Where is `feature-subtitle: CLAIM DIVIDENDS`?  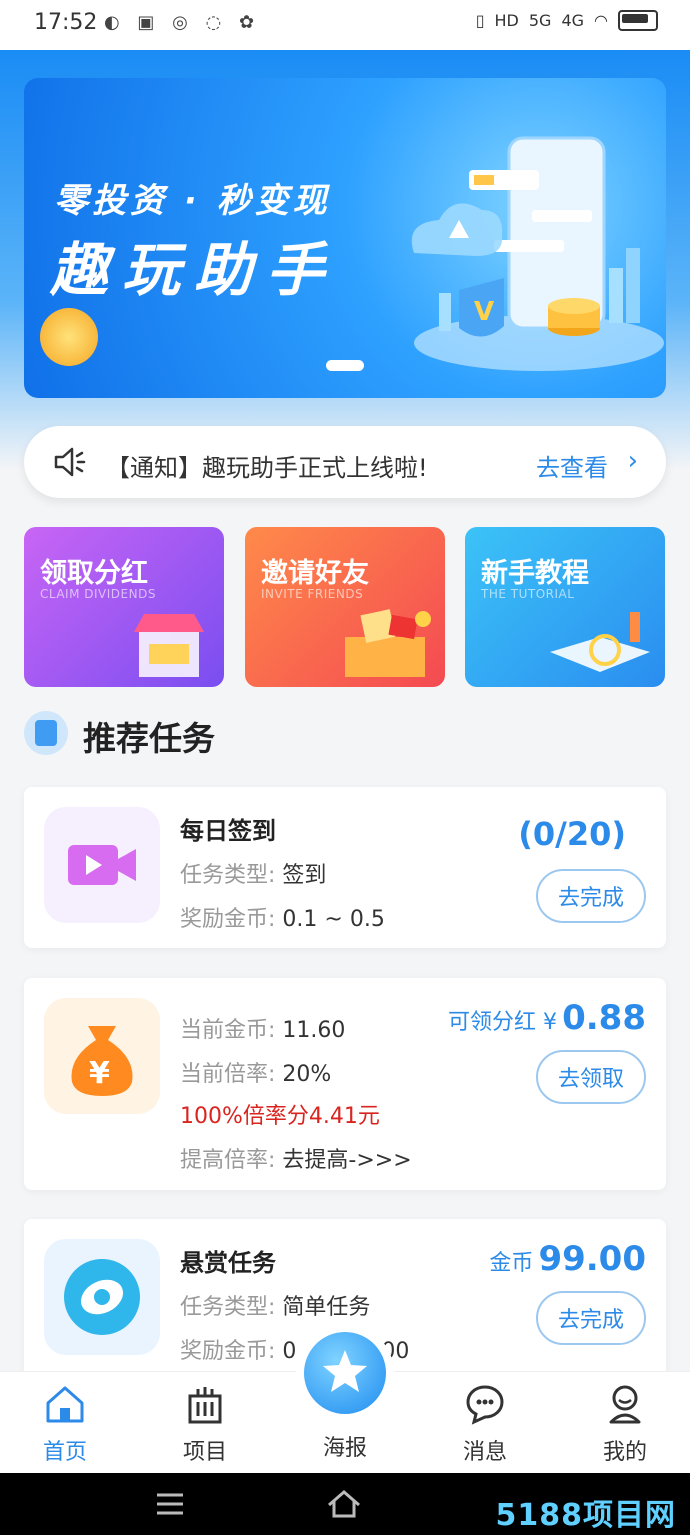
feature-subtitle: CLAIM DIVIDENDS is located at coordinates (98, 594).